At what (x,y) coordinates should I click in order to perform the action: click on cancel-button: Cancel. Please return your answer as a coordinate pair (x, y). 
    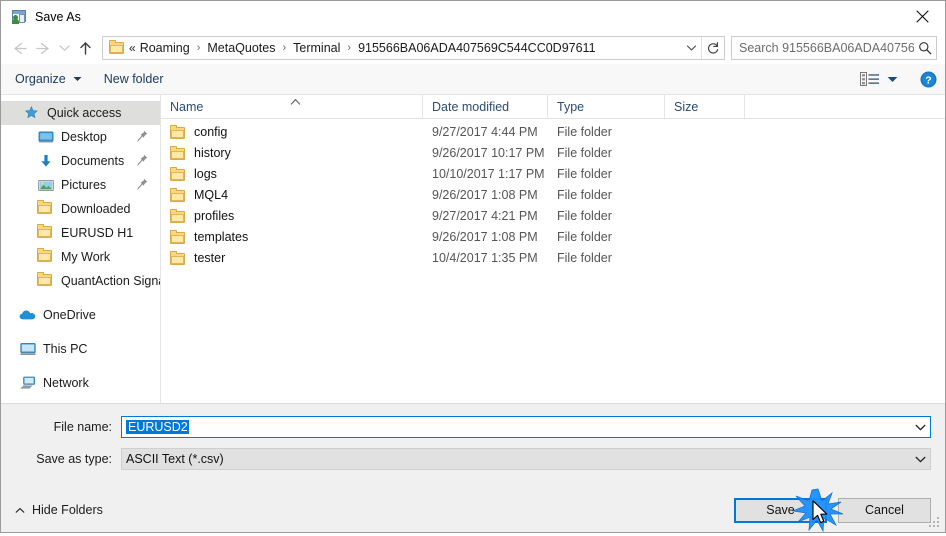
    Looking at the image, I should click on (884, 510).